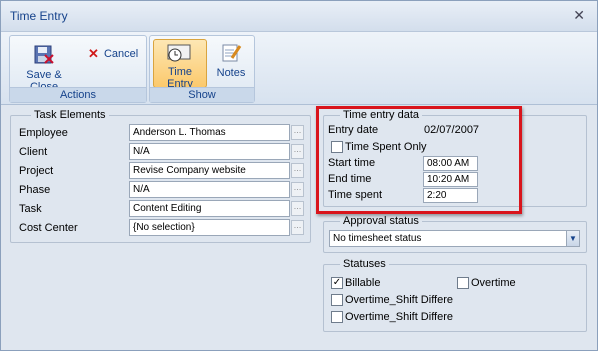 The image size is (598, 351). What do you see at coordinates (463, 283) in the screenshot?
I see `overtime-checkbox` at bounding box center [463, 283].